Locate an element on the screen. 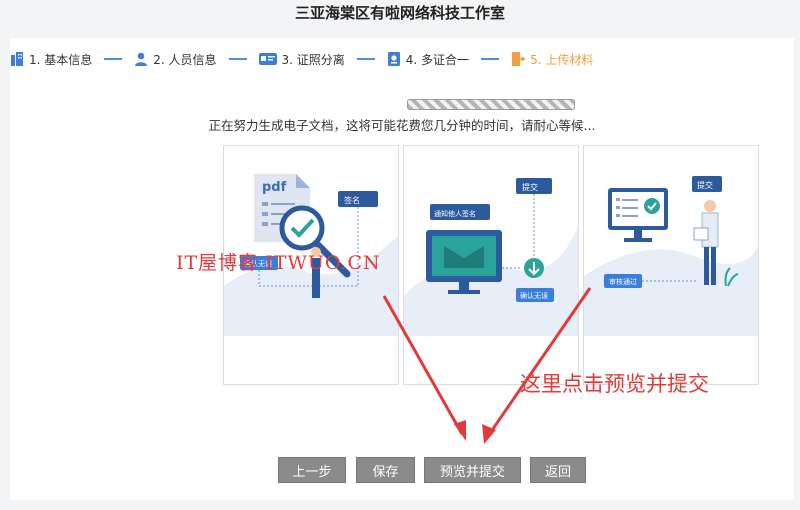  annotation-text: 这里点击预览并提交 is located at coordinates (614, 384).